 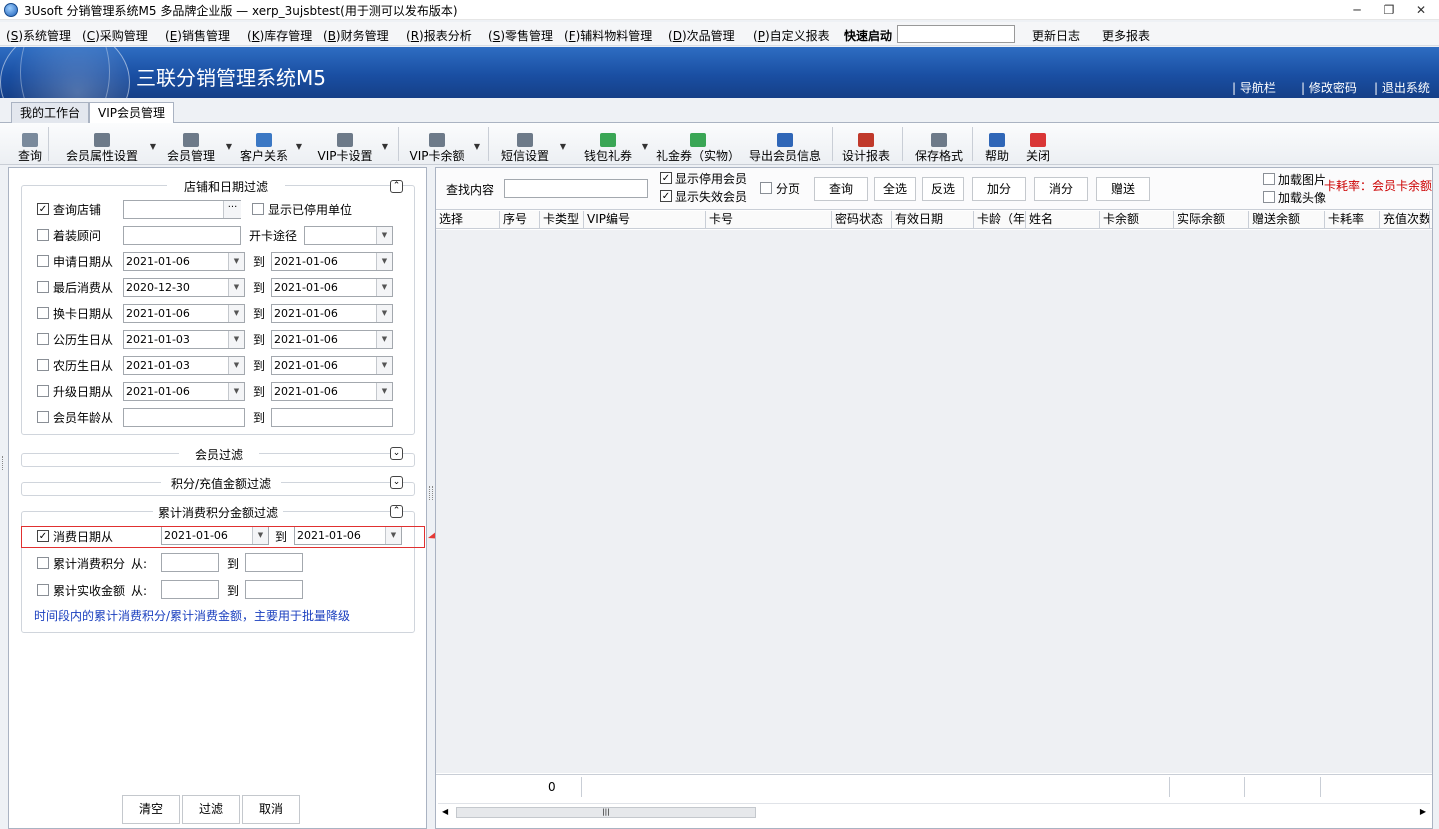 What do you see at coordinates (439, 35) in the screenshot?
I see `menu-item-5: (R)报表分析` at bounding box center [439, 35].